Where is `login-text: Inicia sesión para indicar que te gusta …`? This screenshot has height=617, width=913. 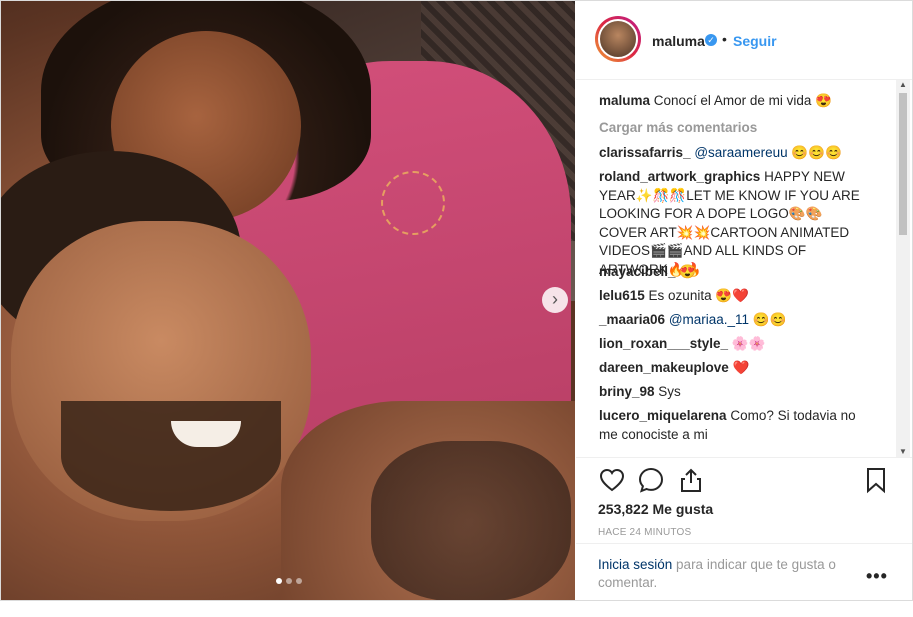
login-text: Inicia sesión para indicar que te gusta … is located at coordinates (728, 574).